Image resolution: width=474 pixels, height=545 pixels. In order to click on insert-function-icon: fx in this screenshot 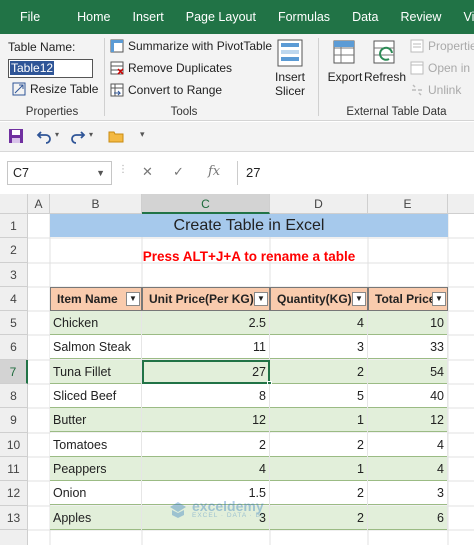, I will do `click(214, 171)`.